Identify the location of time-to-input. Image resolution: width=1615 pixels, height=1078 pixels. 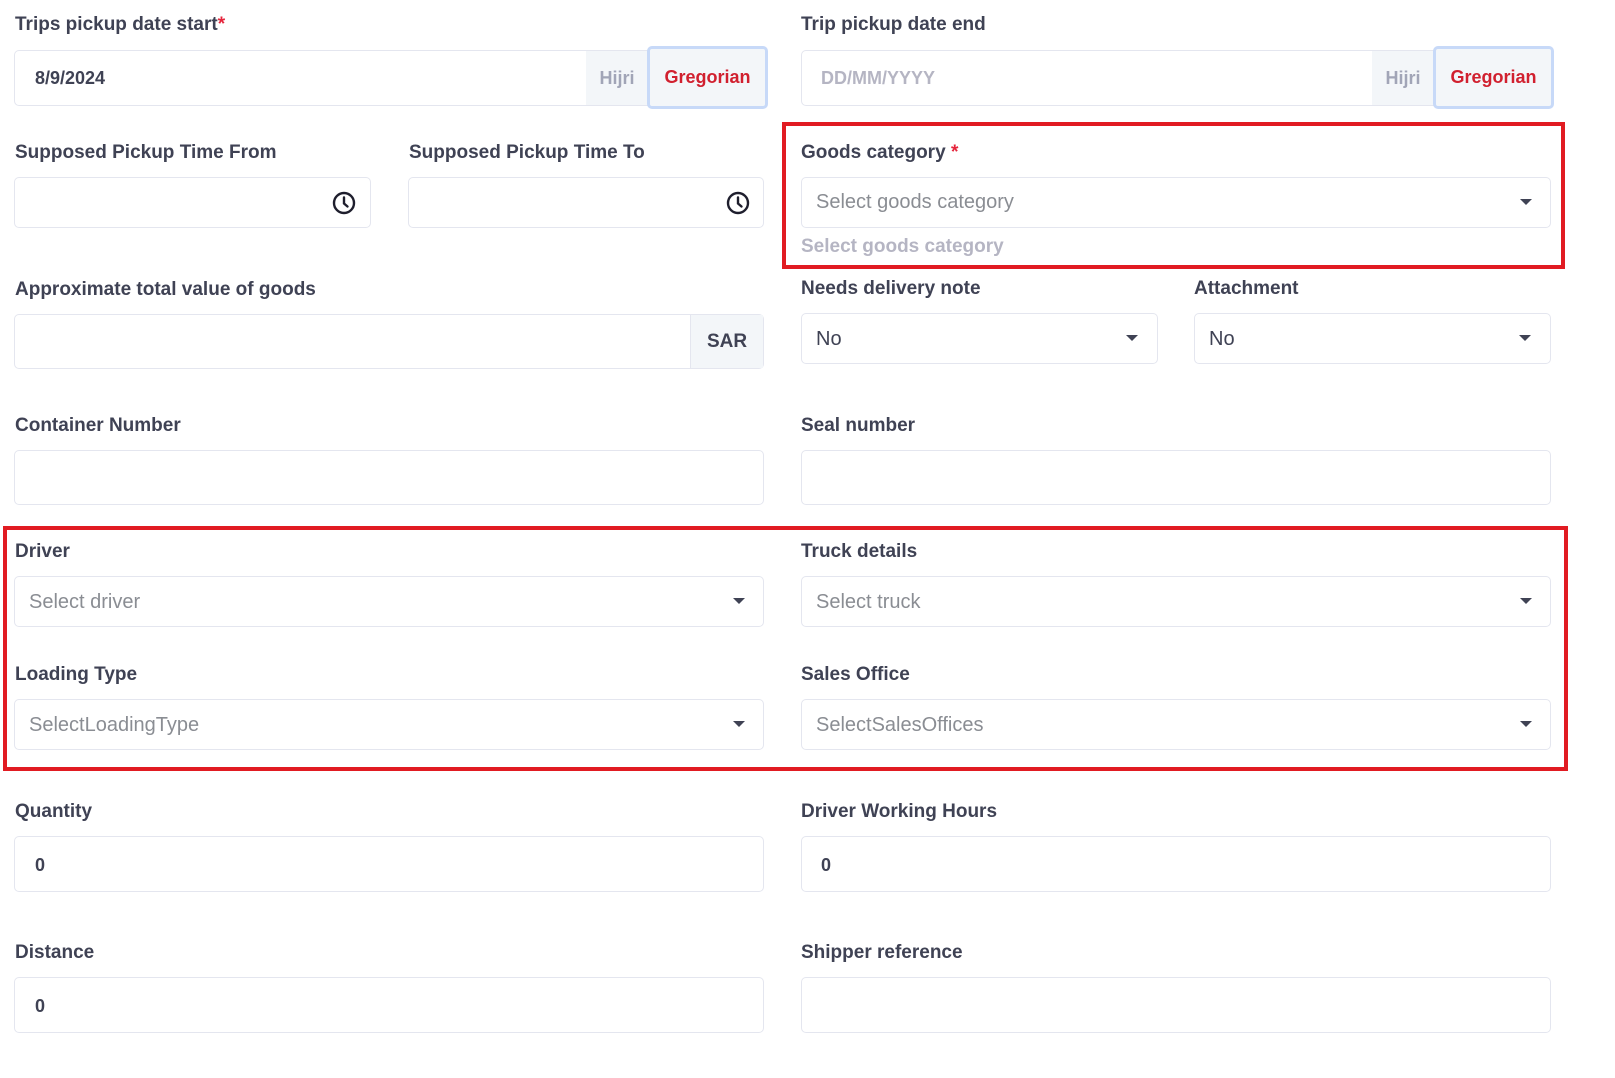
(586, 202).